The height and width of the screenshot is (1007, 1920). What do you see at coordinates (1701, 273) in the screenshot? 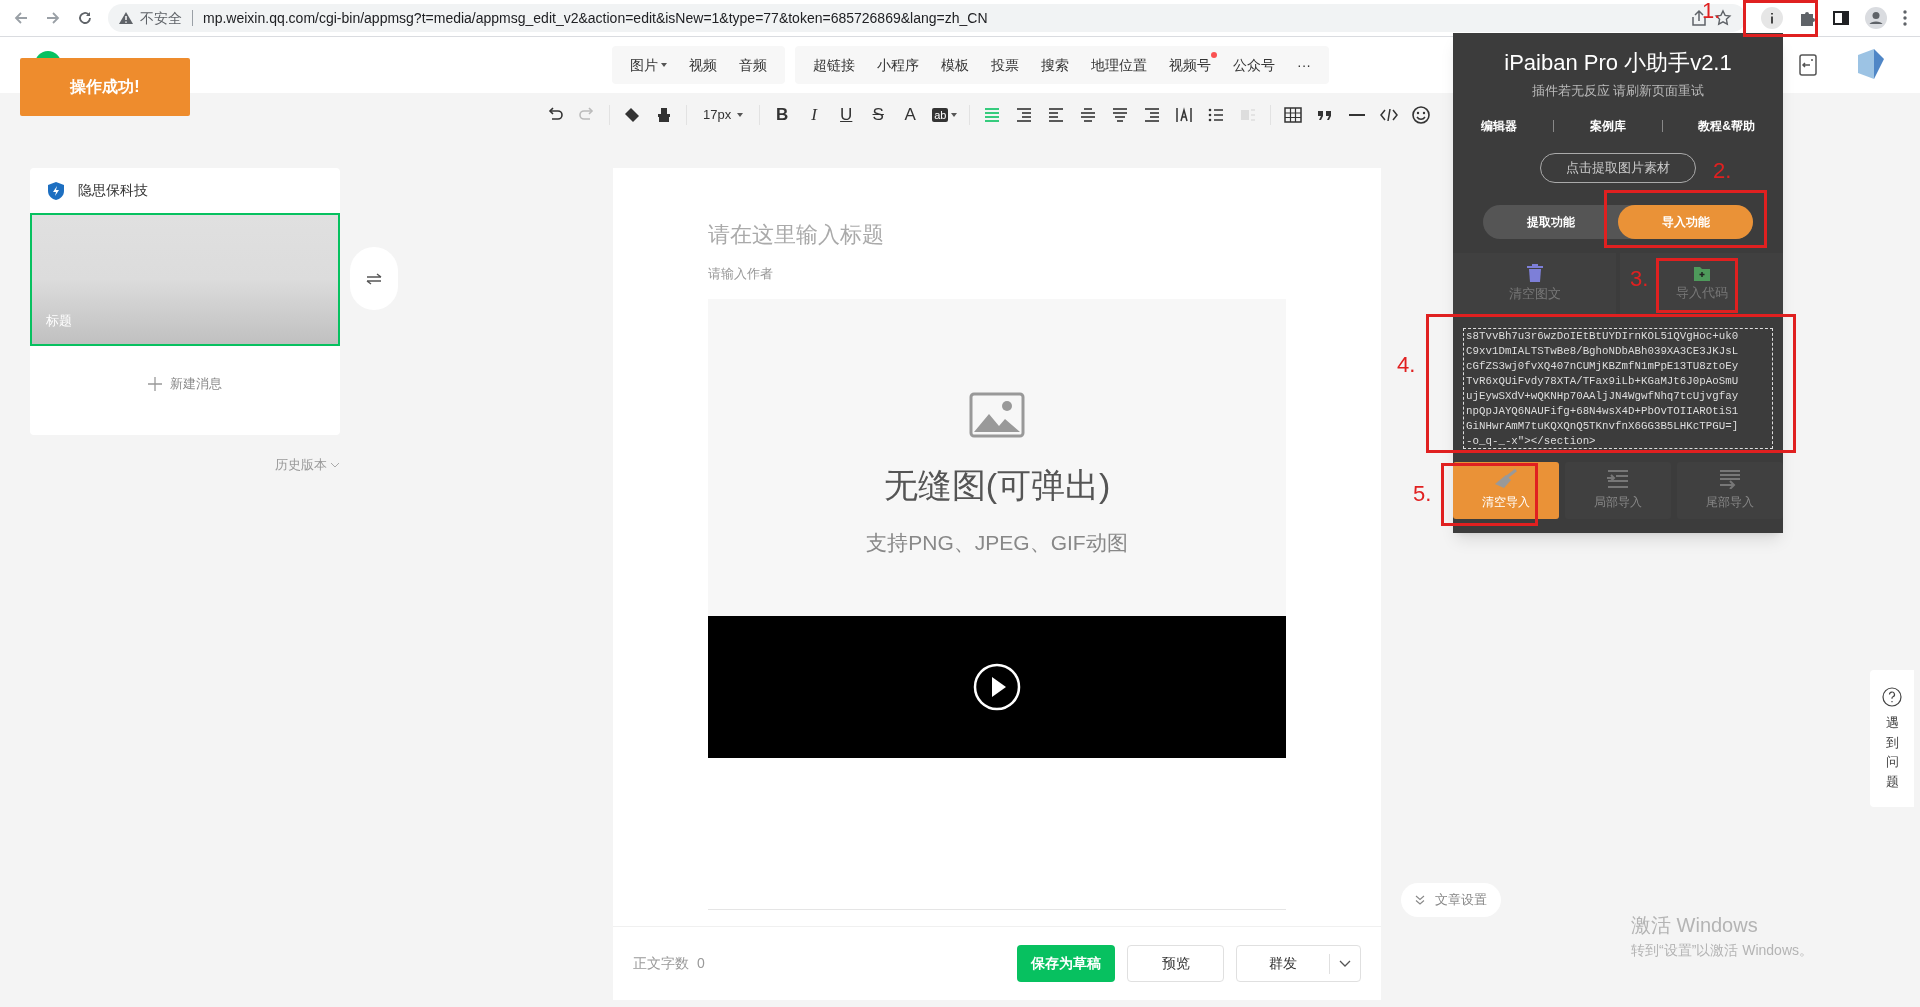
I see `folder-icon` at bounding box center [1701, 273].